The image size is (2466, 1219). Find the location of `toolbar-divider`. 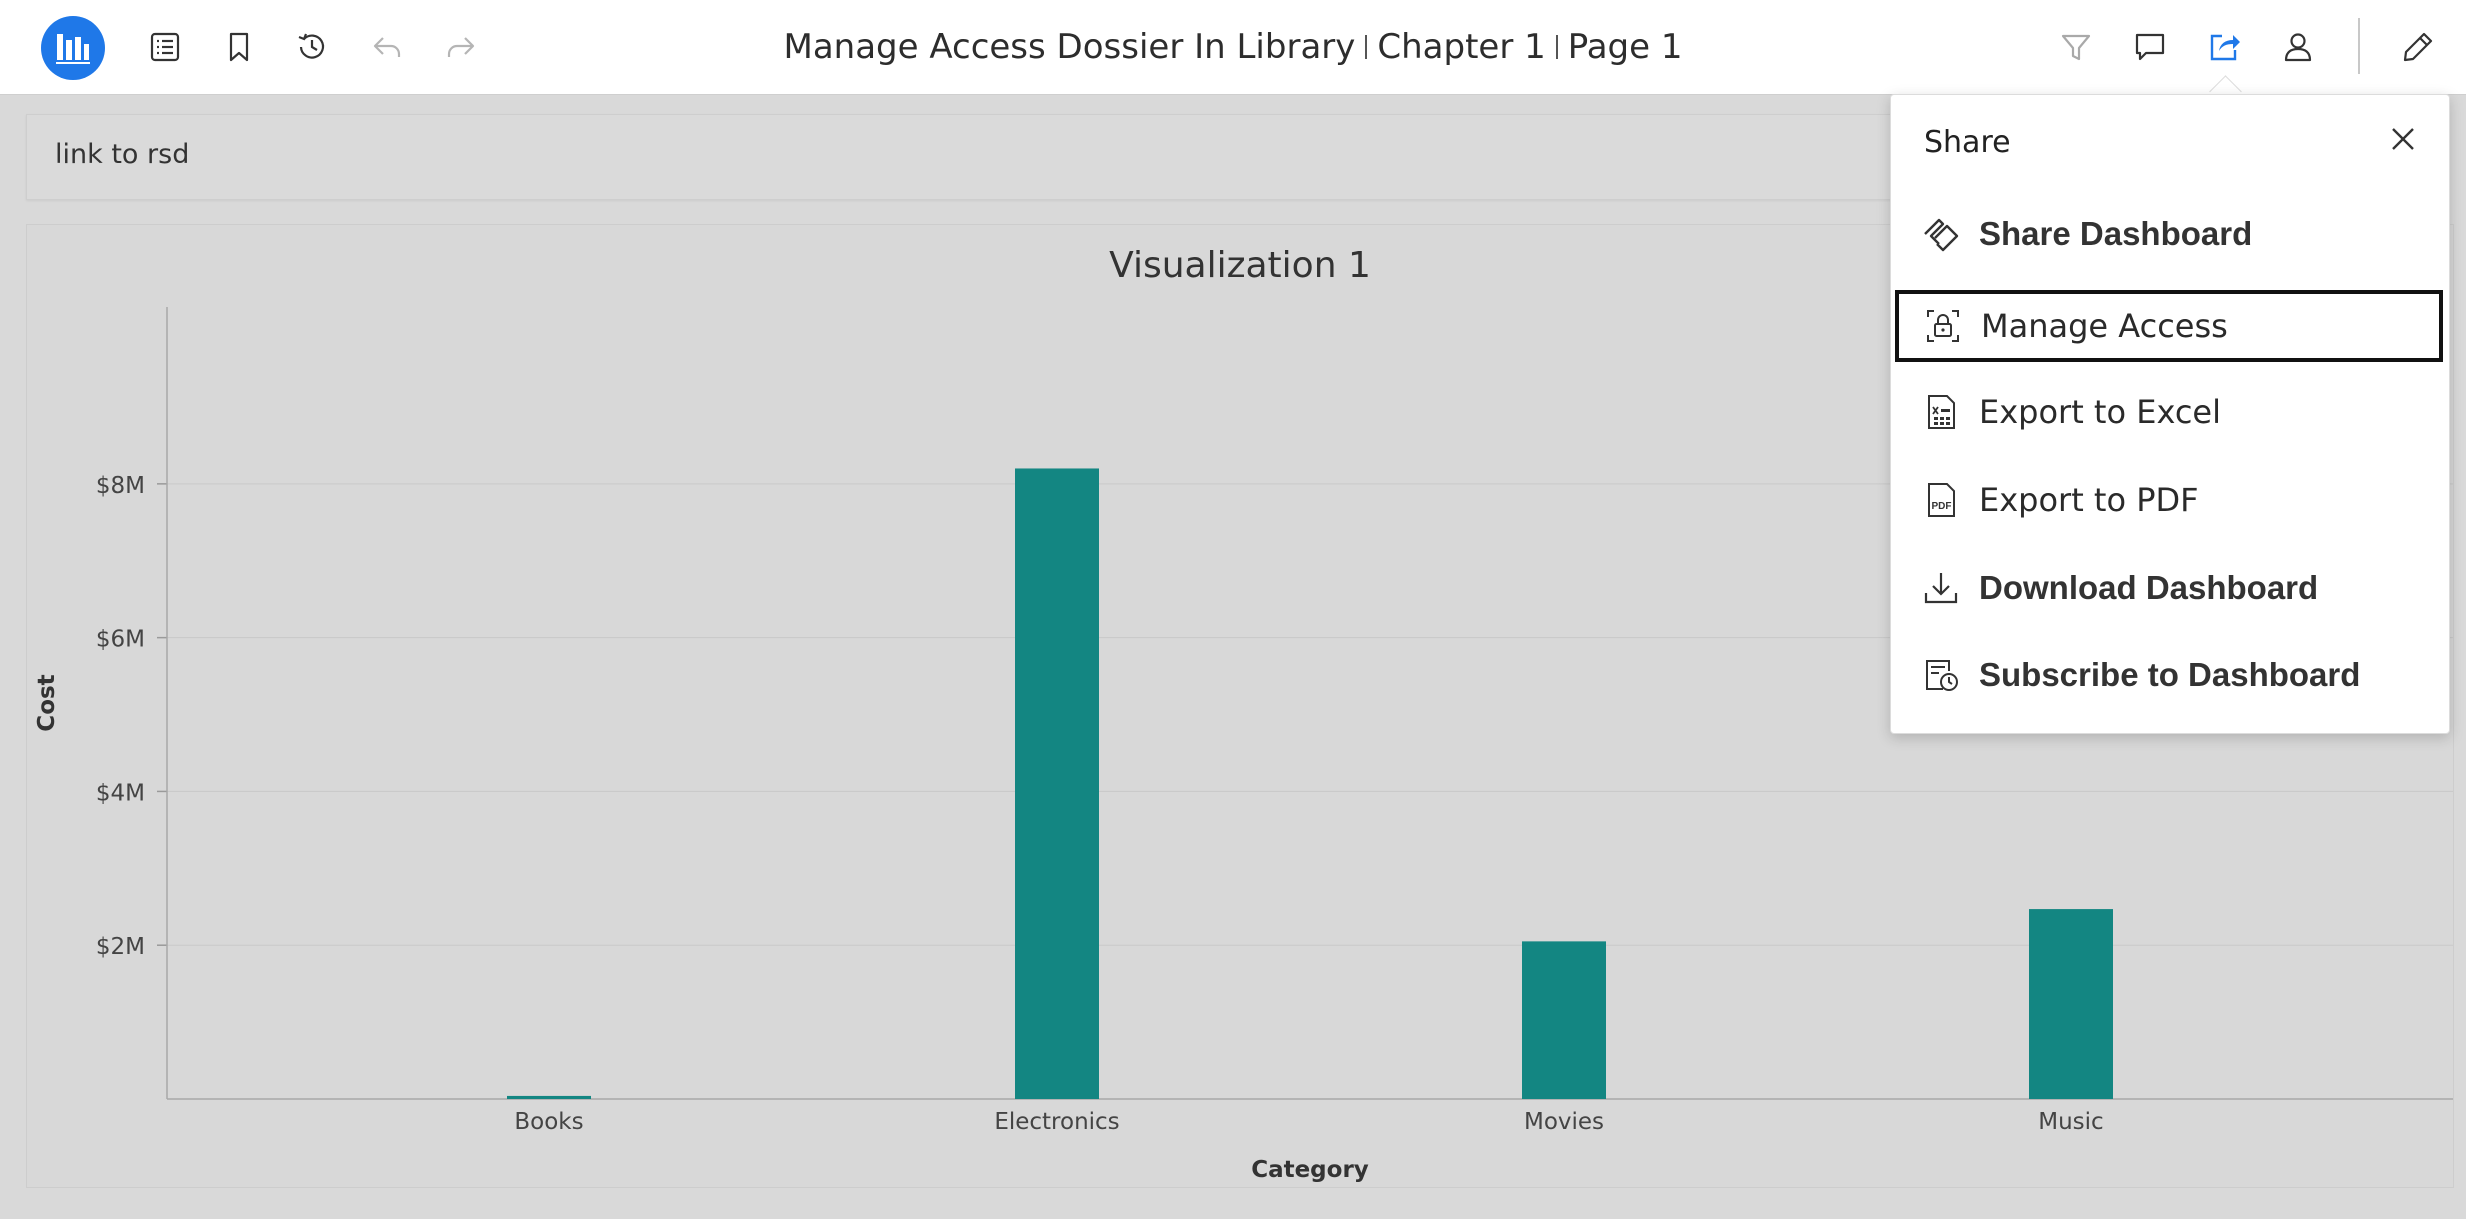

toolbar-divider is located at coordinates (2359, 46).